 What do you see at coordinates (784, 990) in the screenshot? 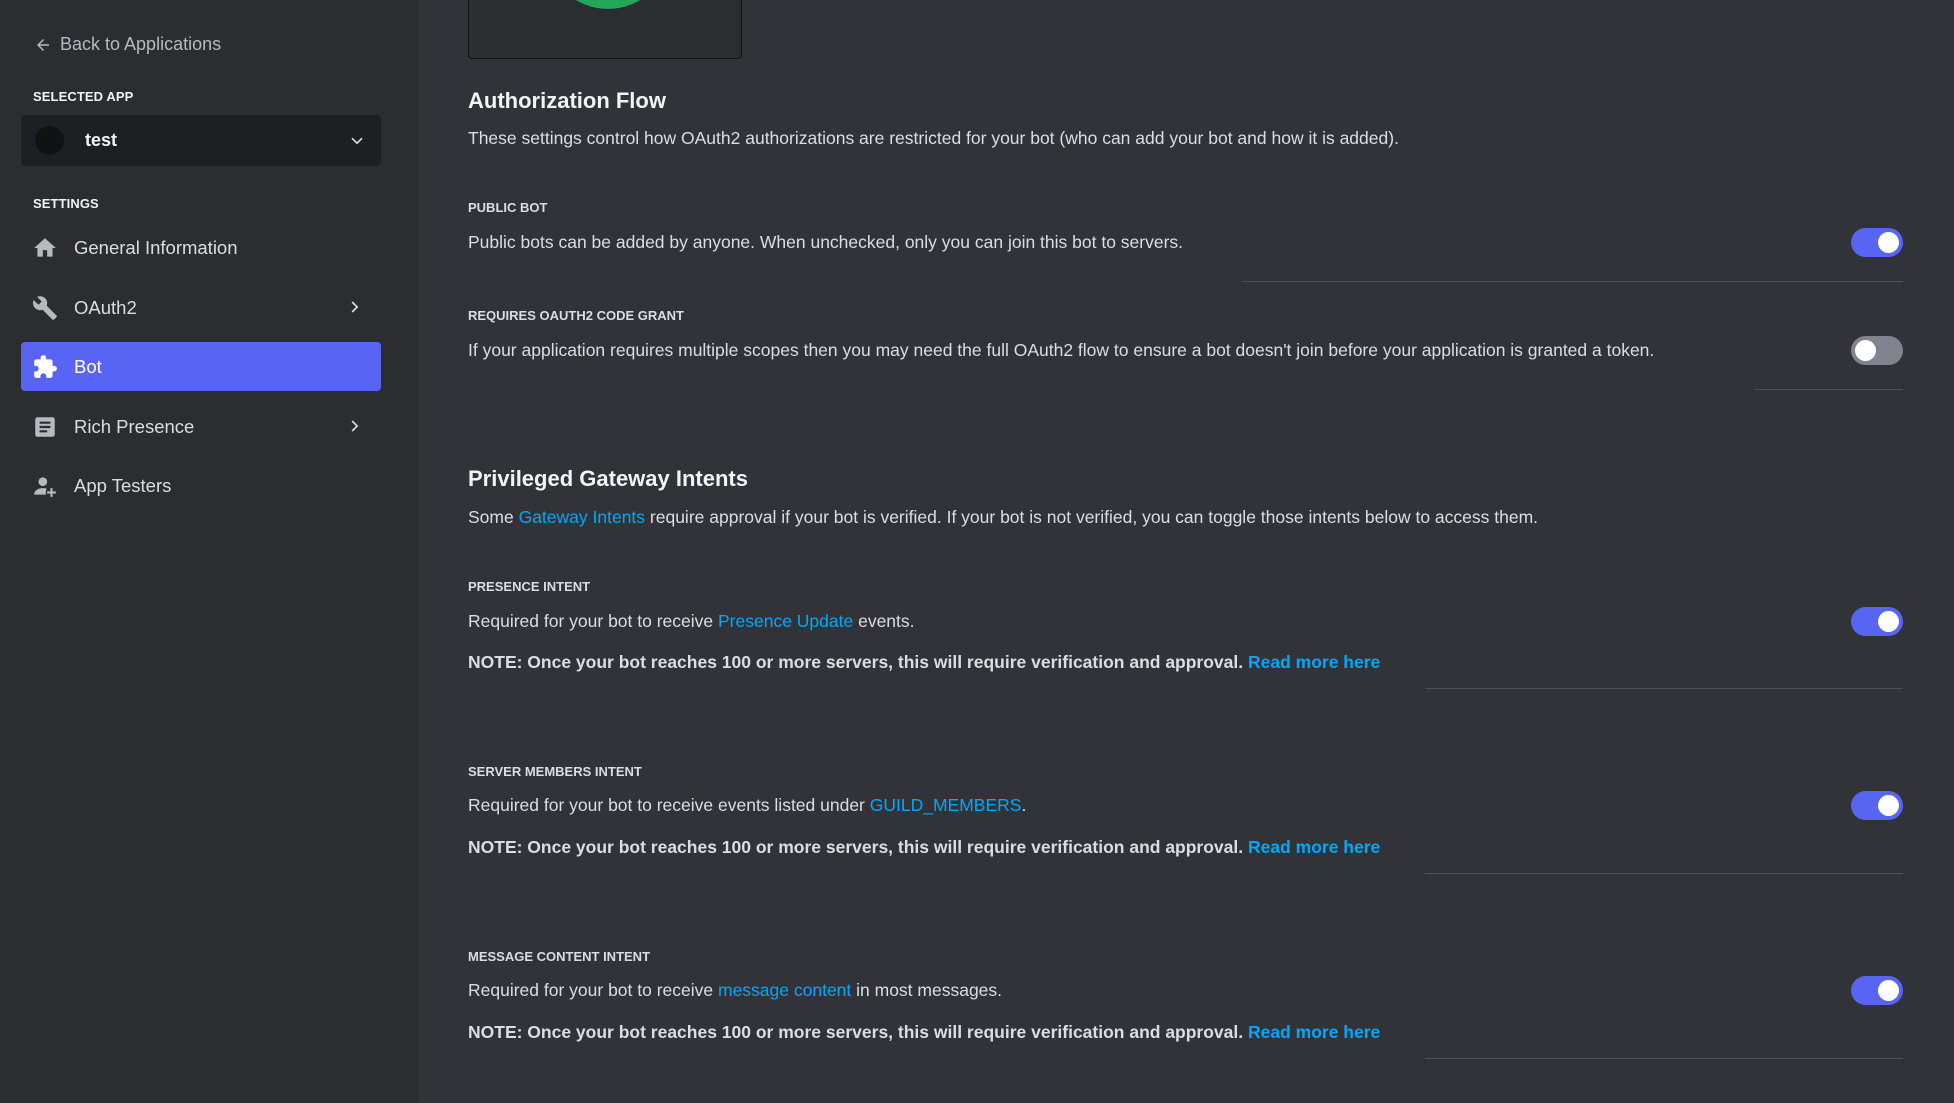
I see `message-content-link: message content` at bounding box center [784, 990].